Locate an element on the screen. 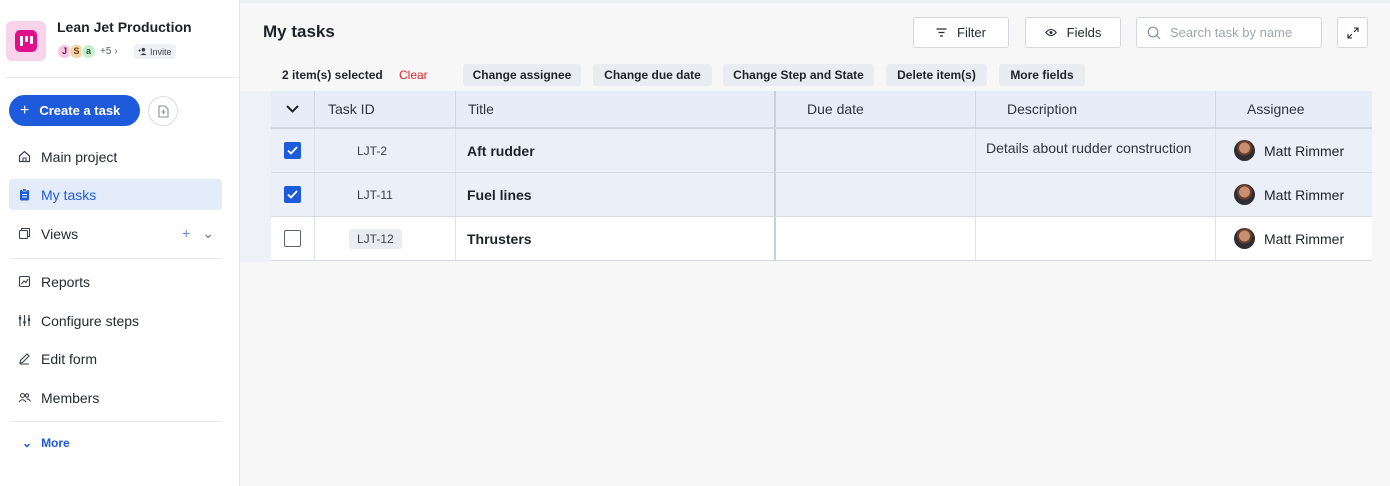 The width and height of the screenshot is (1390, 486). expand-button is located at coordinates (1352, 32).